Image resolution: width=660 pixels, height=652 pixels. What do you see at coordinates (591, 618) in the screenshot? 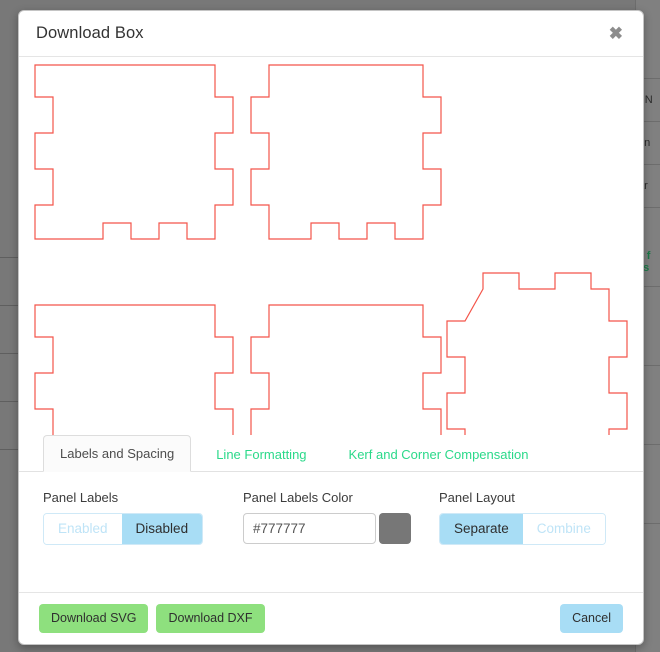
I see `cancel-button: Cancel` at bounding box center [591, 618].